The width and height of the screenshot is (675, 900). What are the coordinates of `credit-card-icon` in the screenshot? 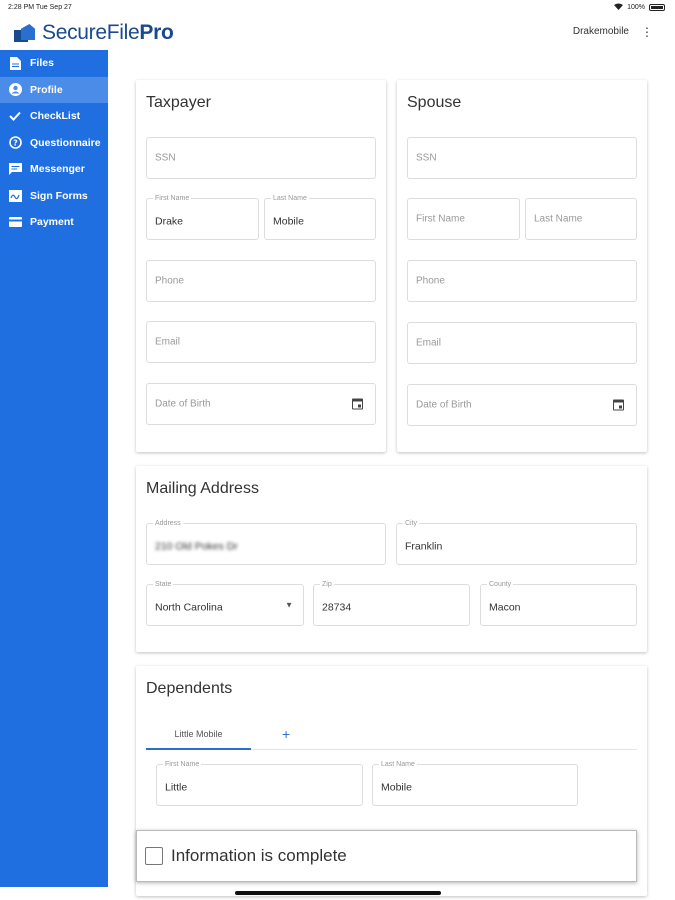 It's located at (15, 222).